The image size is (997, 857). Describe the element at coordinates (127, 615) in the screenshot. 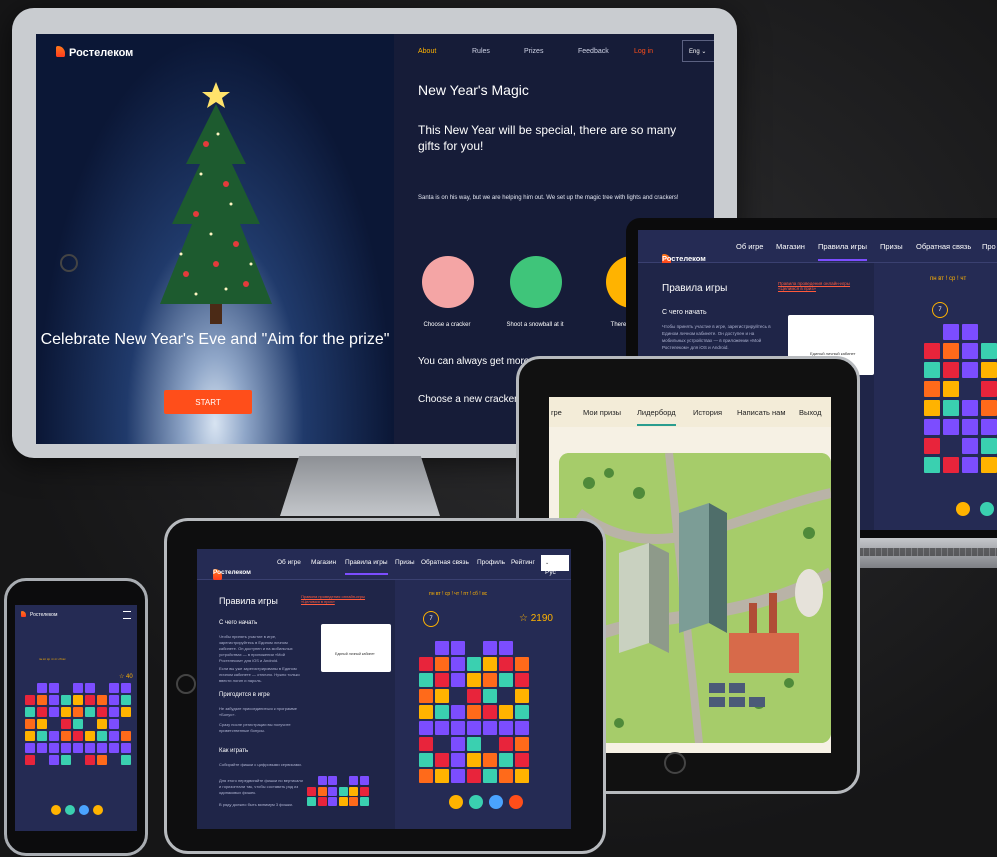

I see `hamburger-menu-icon` at that location.